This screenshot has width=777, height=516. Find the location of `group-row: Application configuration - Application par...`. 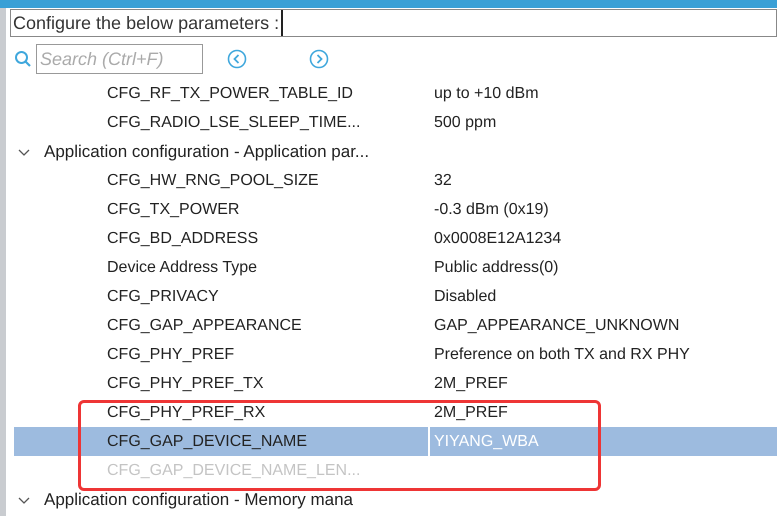

group-row: Application configuration - Application par... is located at coordinates (395, 151).